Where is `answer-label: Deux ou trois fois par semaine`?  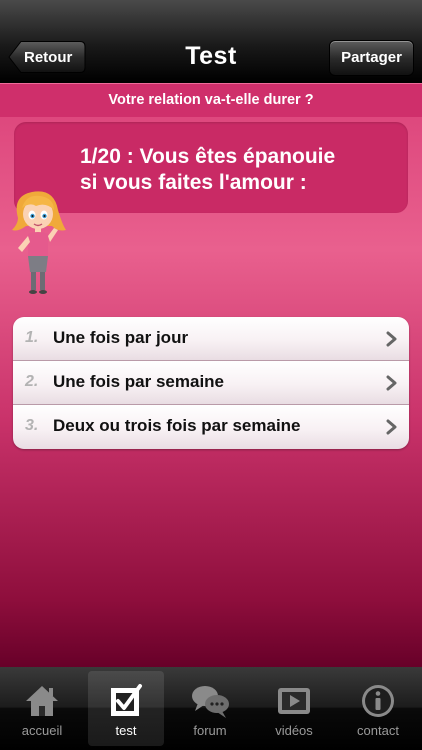
answer-label: Deux ou trois fois par semaine is located at coordinates (177, 425).